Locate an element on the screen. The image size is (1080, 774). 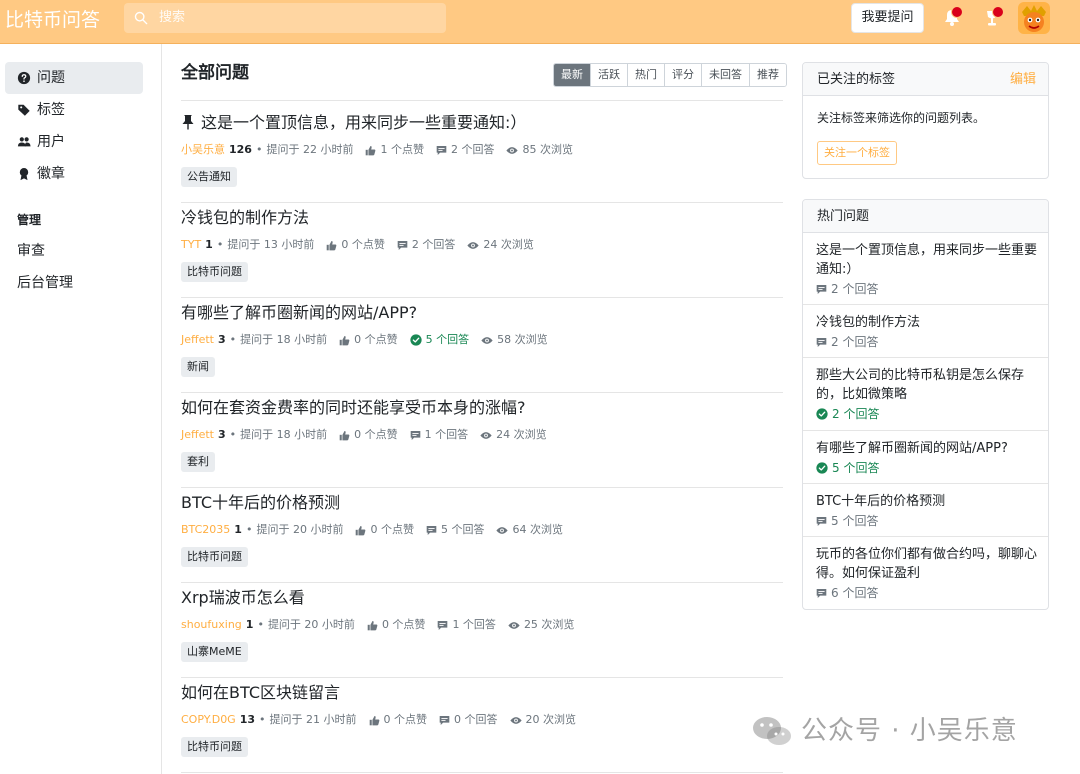
hot-question-title: 冷钱包的制作方法 is located at coordinates (928, 322).